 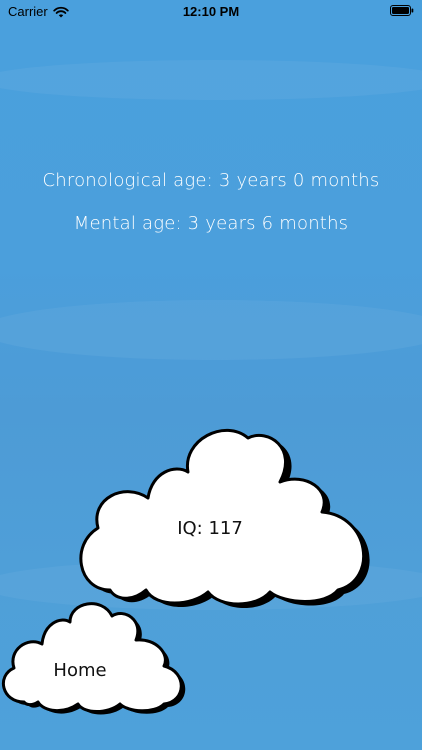 I want to click on home-cloud-button, so click(x=95, y=657).